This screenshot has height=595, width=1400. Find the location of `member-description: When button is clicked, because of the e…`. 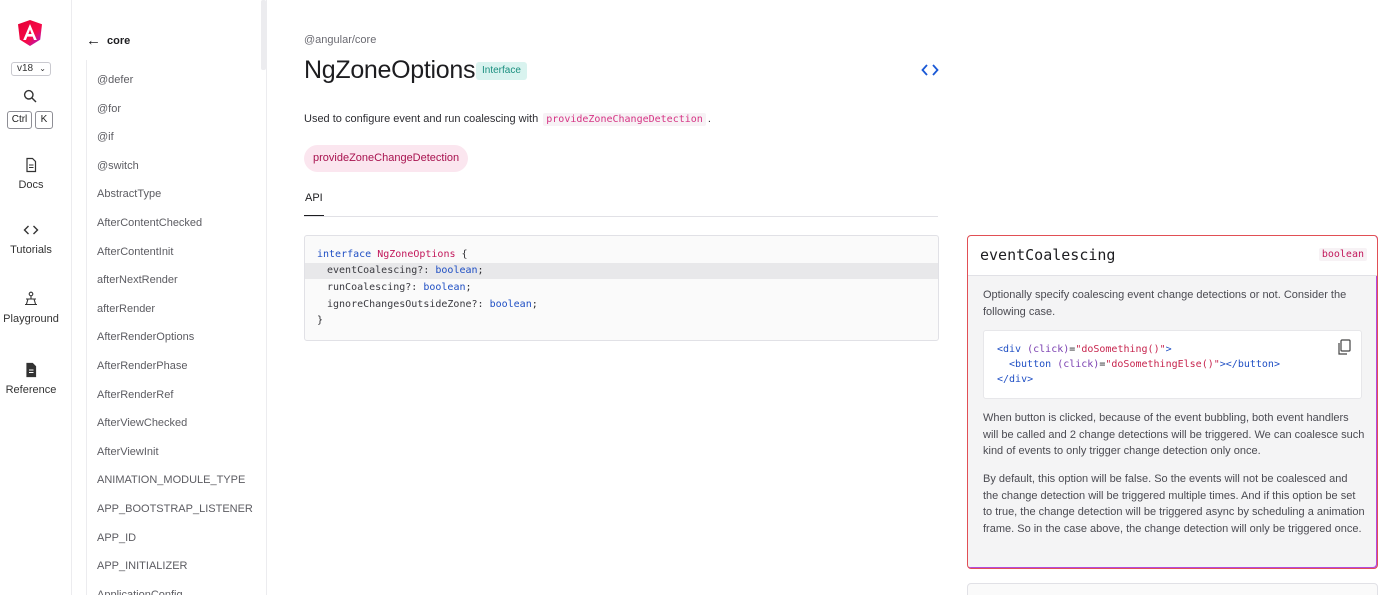

member-description: When button is clicked, because of the e… is located at coordinates (1174, 434).